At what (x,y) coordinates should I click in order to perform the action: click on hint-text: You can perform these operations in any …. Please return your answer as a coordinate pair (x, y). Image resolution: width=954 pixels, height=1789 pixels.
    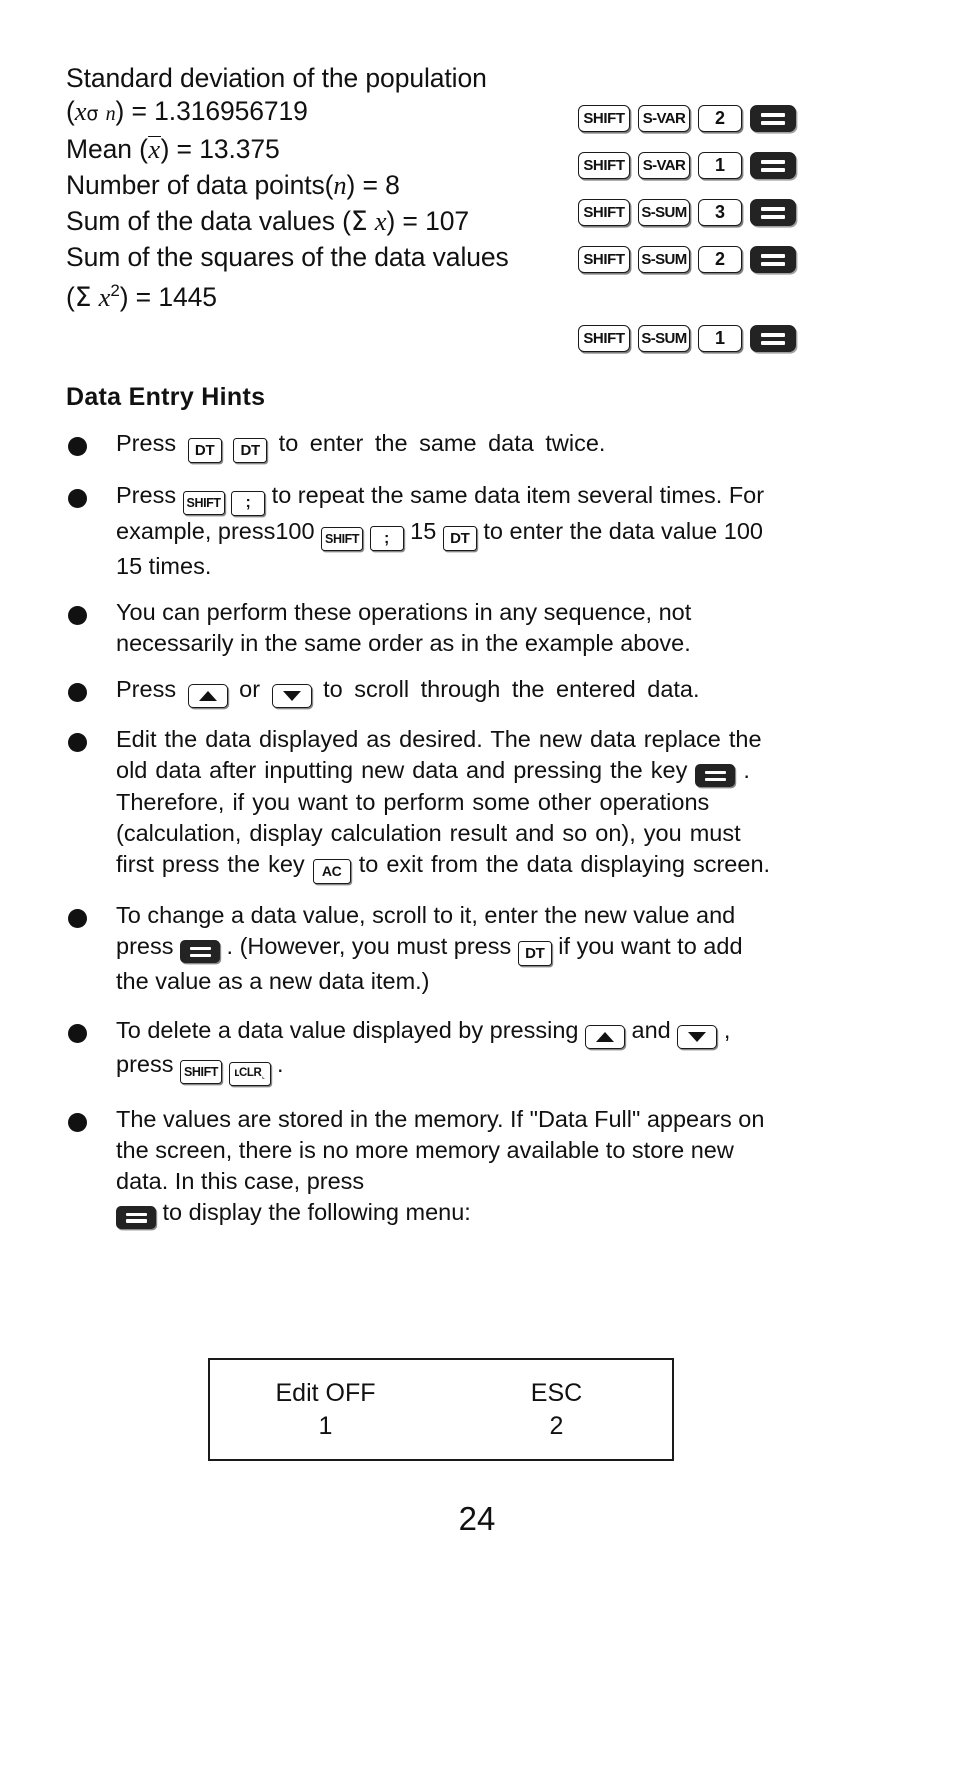
    Looking at the image, I should click on (404, 627).